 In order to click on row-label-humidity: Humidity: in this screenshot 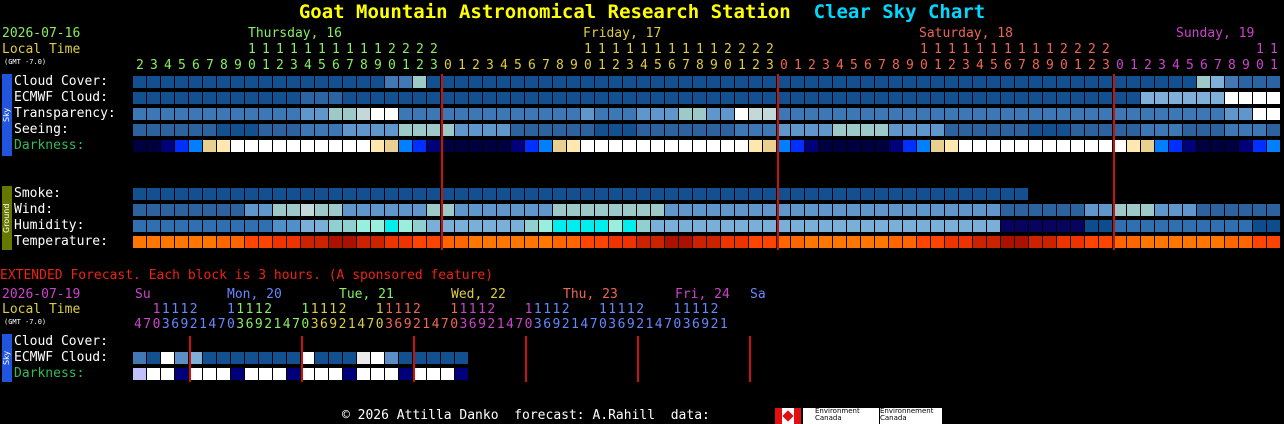, I will do `click(49, 226)`.